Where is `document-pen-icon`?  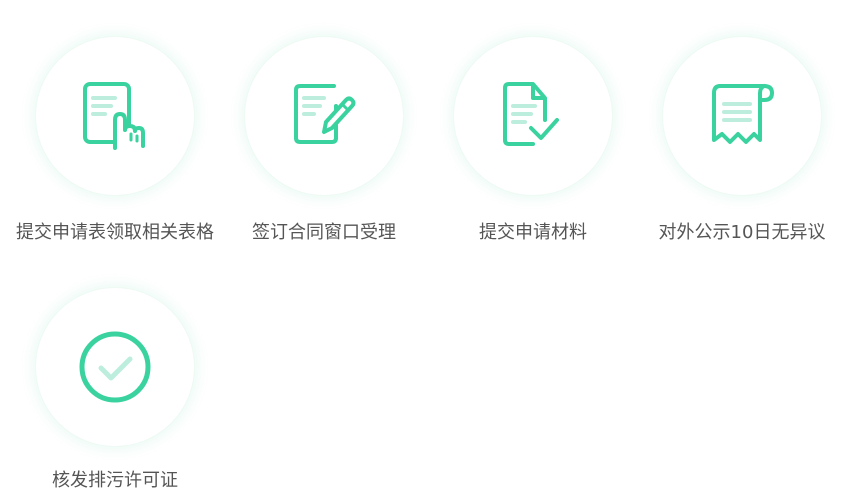
document-pen-icon is located at coordinates (325, 114).